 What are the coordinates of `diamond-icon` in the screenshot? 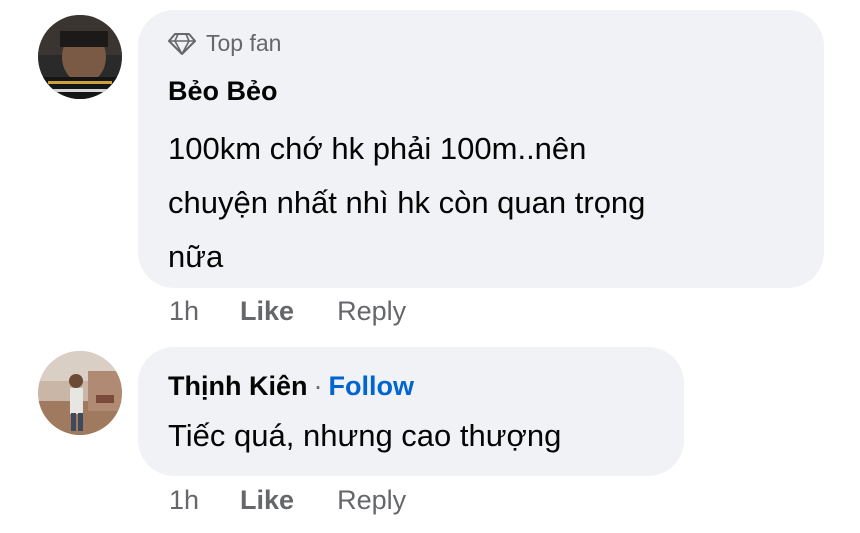 It's located at (182, 43).